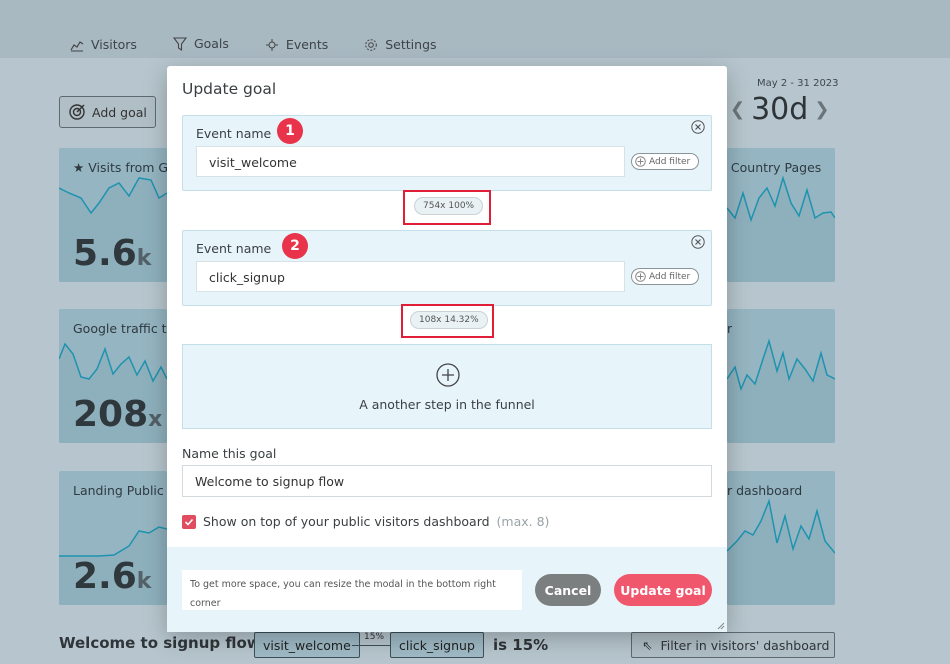  Describe the element at coordinates (523, 521) in the screenshot. I see `checkbox-note: (max. 8)` at that location.